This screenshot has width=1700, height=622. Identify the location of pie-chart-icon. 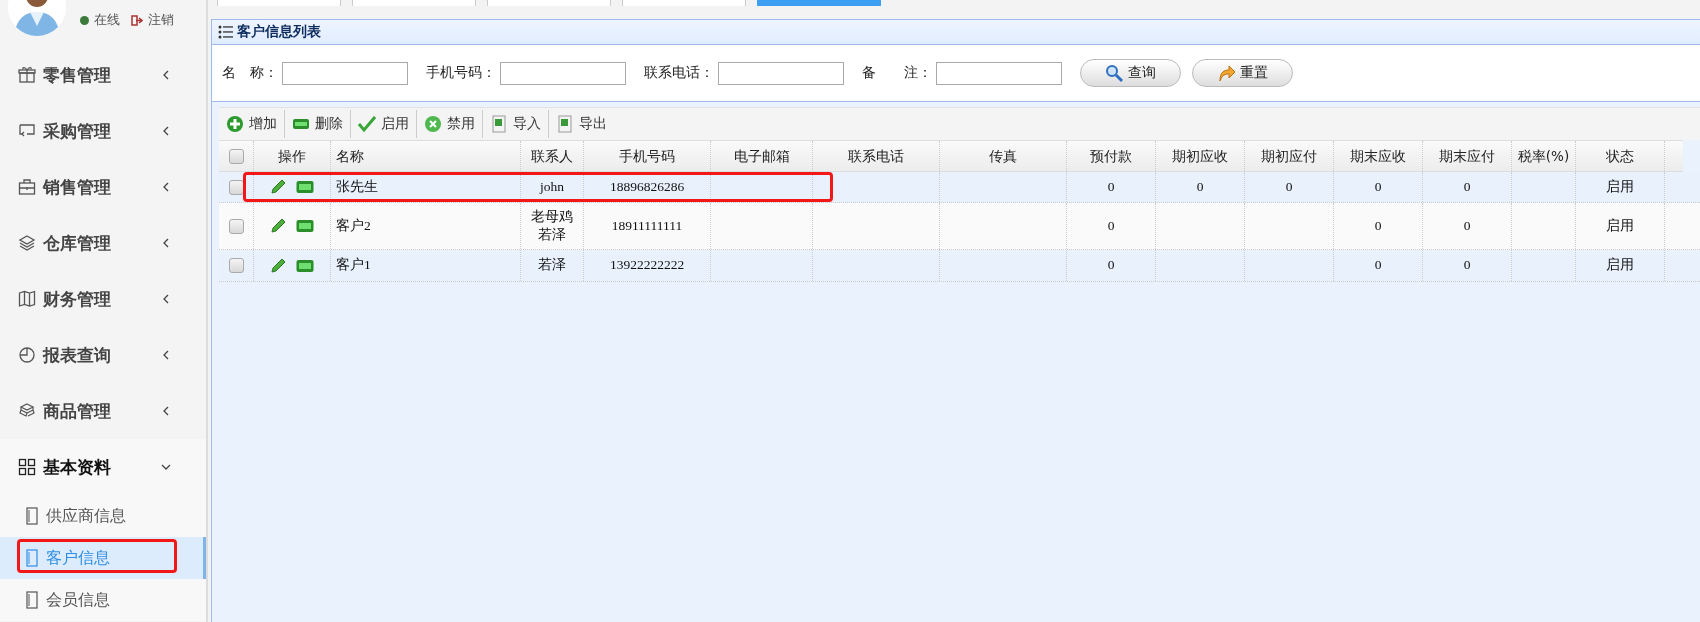
(27, 355).